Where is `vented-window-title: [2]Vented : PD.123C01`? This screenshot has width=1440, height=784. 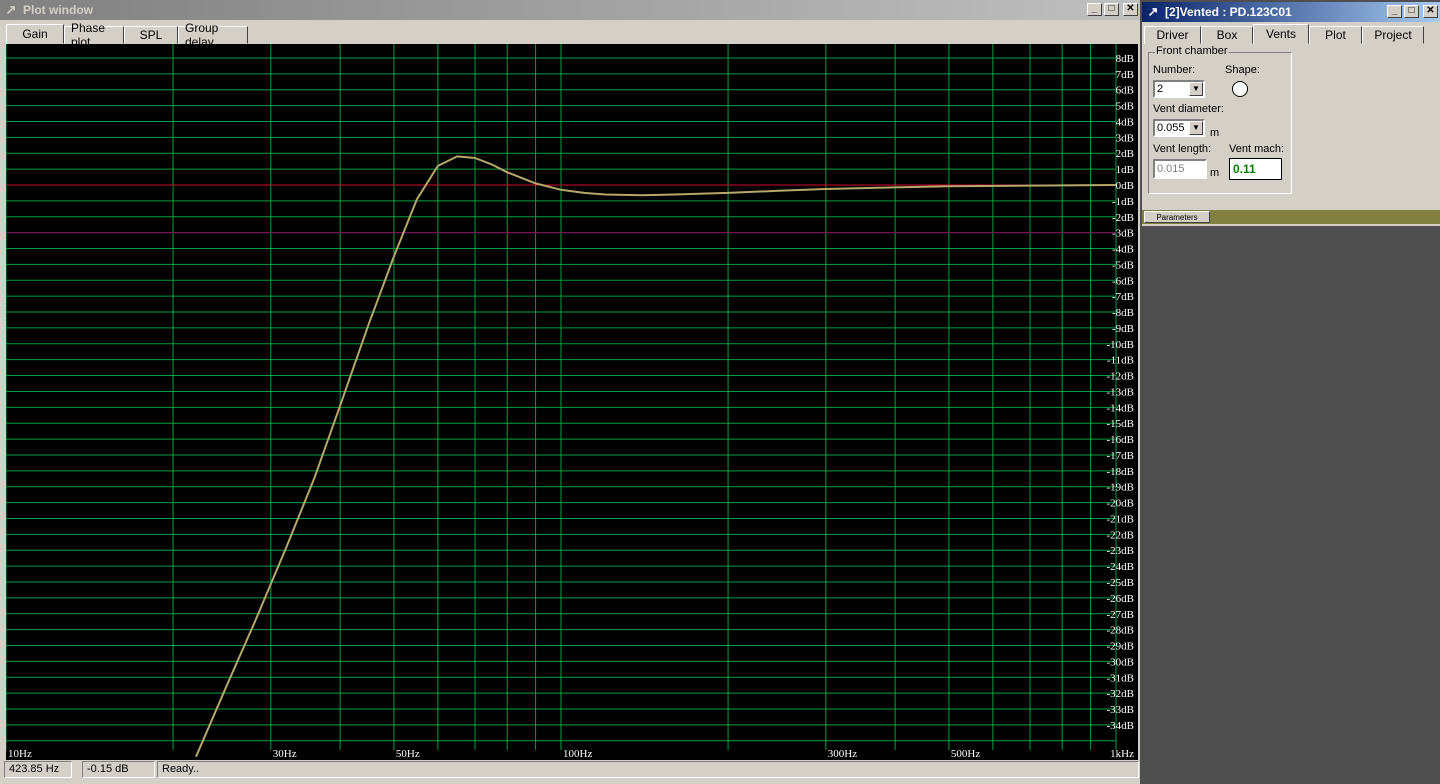
vented-window-title: [2]Vented : PD.123C01 is located at coordinates (1228, 12).